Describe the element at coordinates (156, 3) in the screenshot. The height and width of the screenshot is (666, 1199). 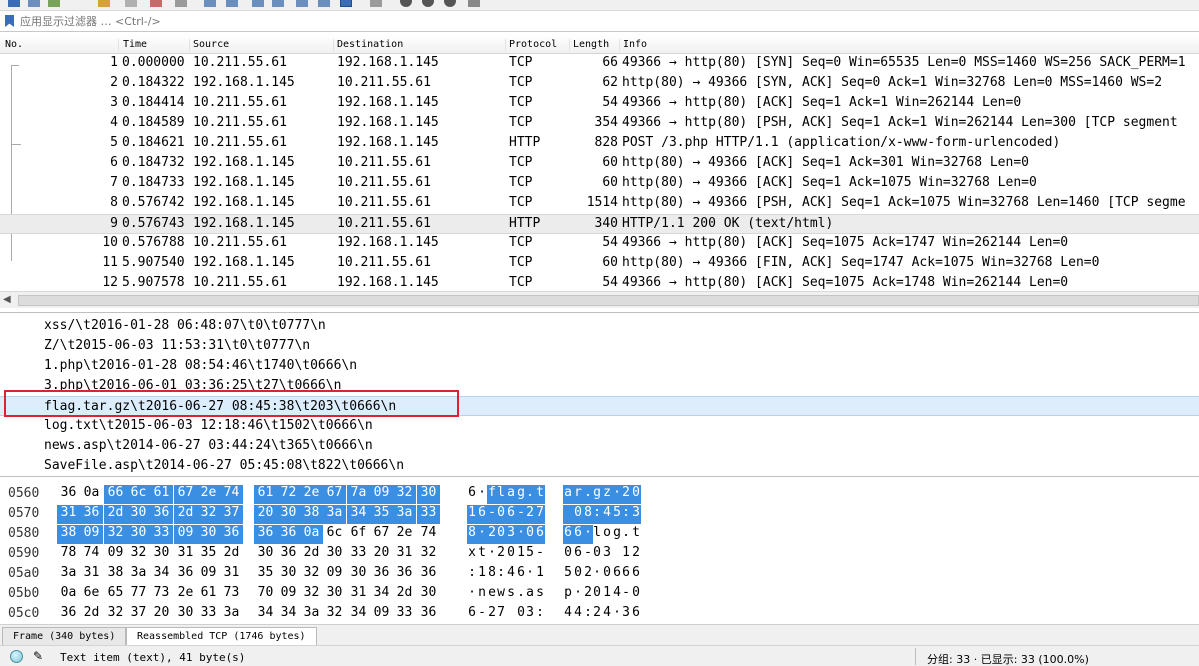
I see `close-file-icon` at that location.